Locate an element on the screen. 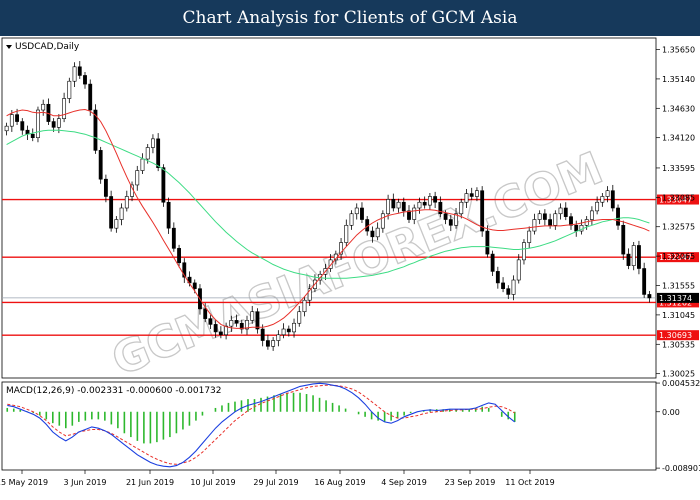 The width and height of the screenshot is (700, 500). price-tick-label: 1.34630 is located at coordinates (678, 108).